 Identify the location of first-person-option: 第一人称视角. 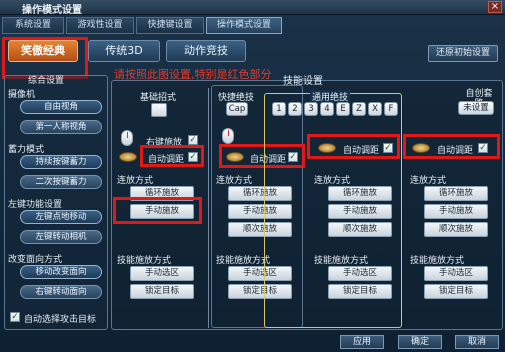
(61, 127).